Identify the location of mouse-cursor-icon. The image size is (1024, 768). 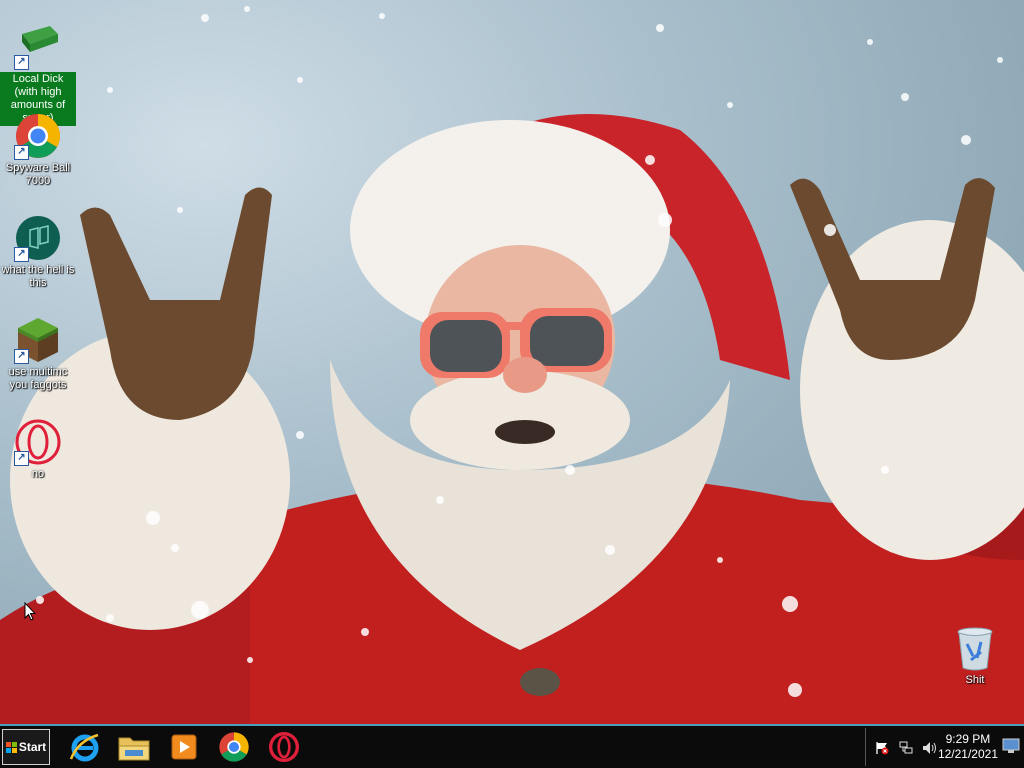
(30, 611).